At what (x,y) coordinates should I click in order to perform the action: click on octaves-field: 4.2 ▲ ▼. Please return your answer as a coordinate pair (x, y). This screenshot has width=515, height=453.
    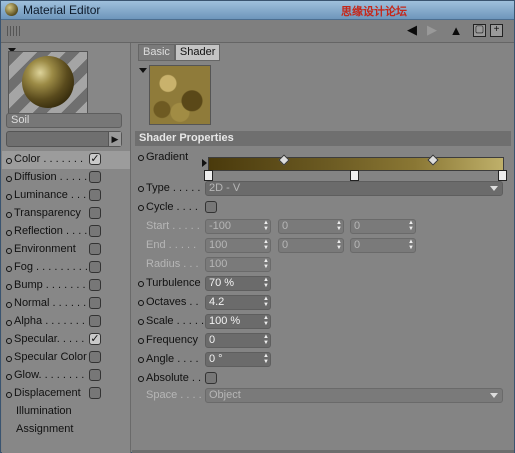
    Looking at the image, I should click on (238, 302).